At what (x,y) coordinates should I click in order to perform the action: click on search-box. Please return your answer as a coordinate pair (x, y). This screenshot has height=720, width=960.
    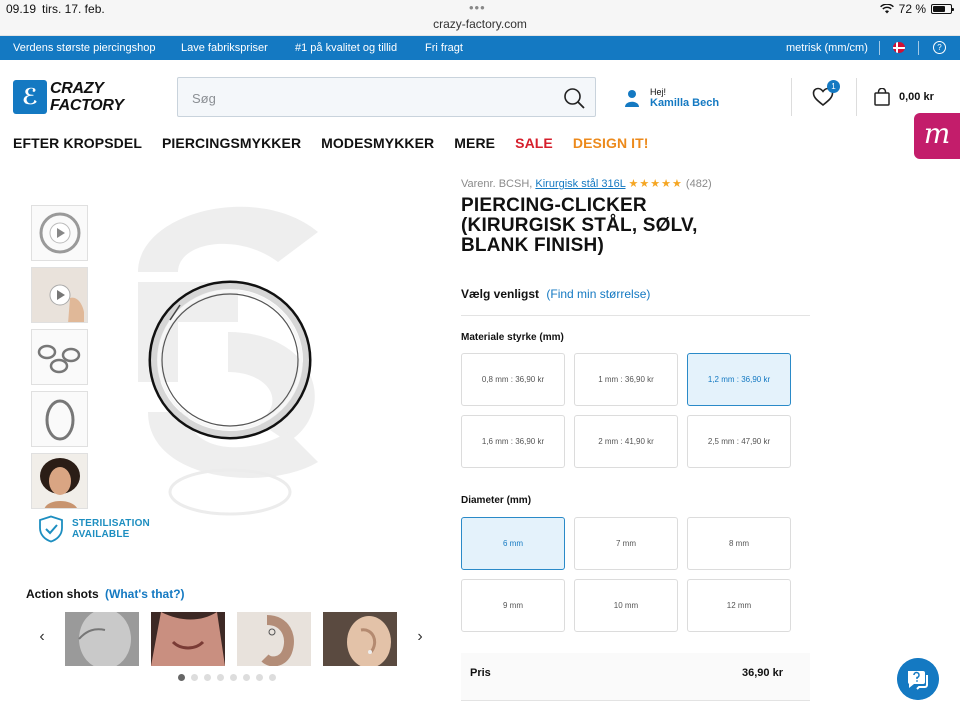
    Looking at the image, I should click on (386, 97).